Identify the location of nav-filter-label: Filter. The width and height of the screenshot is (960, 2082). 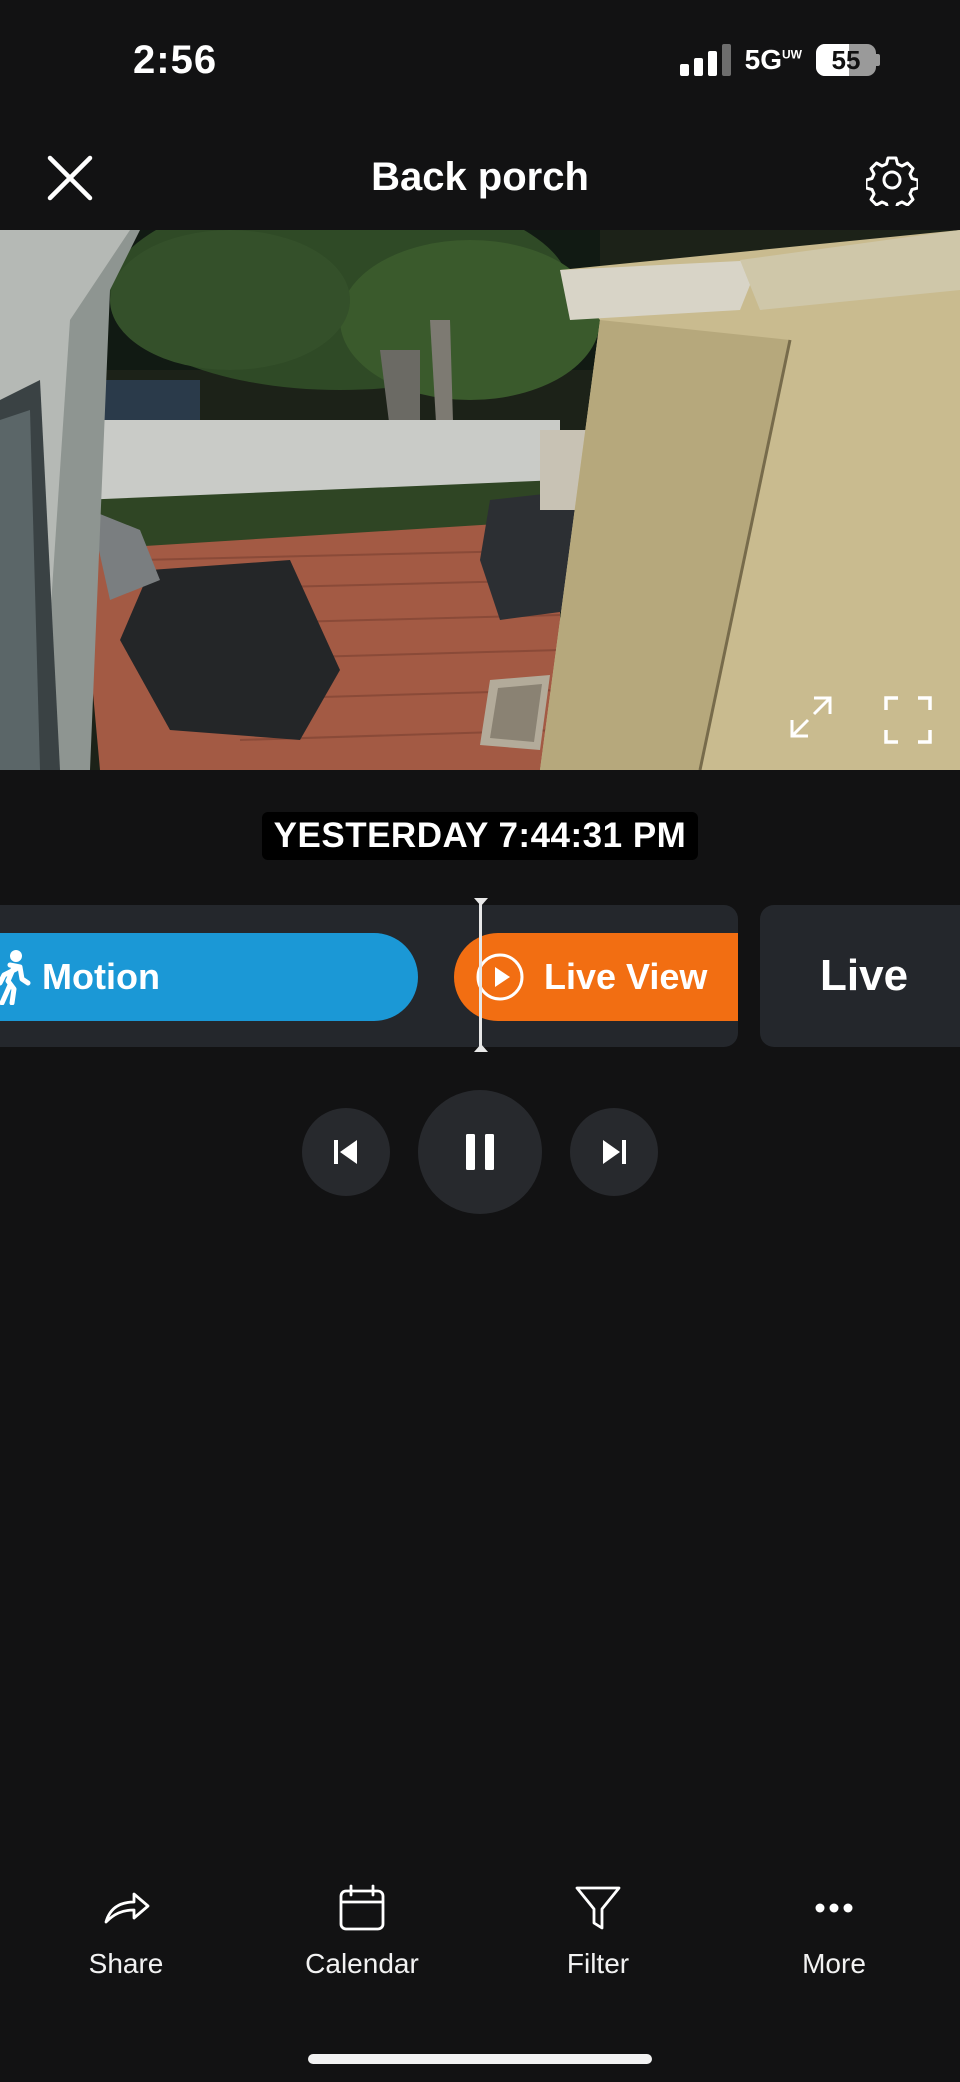
(598, 1963).